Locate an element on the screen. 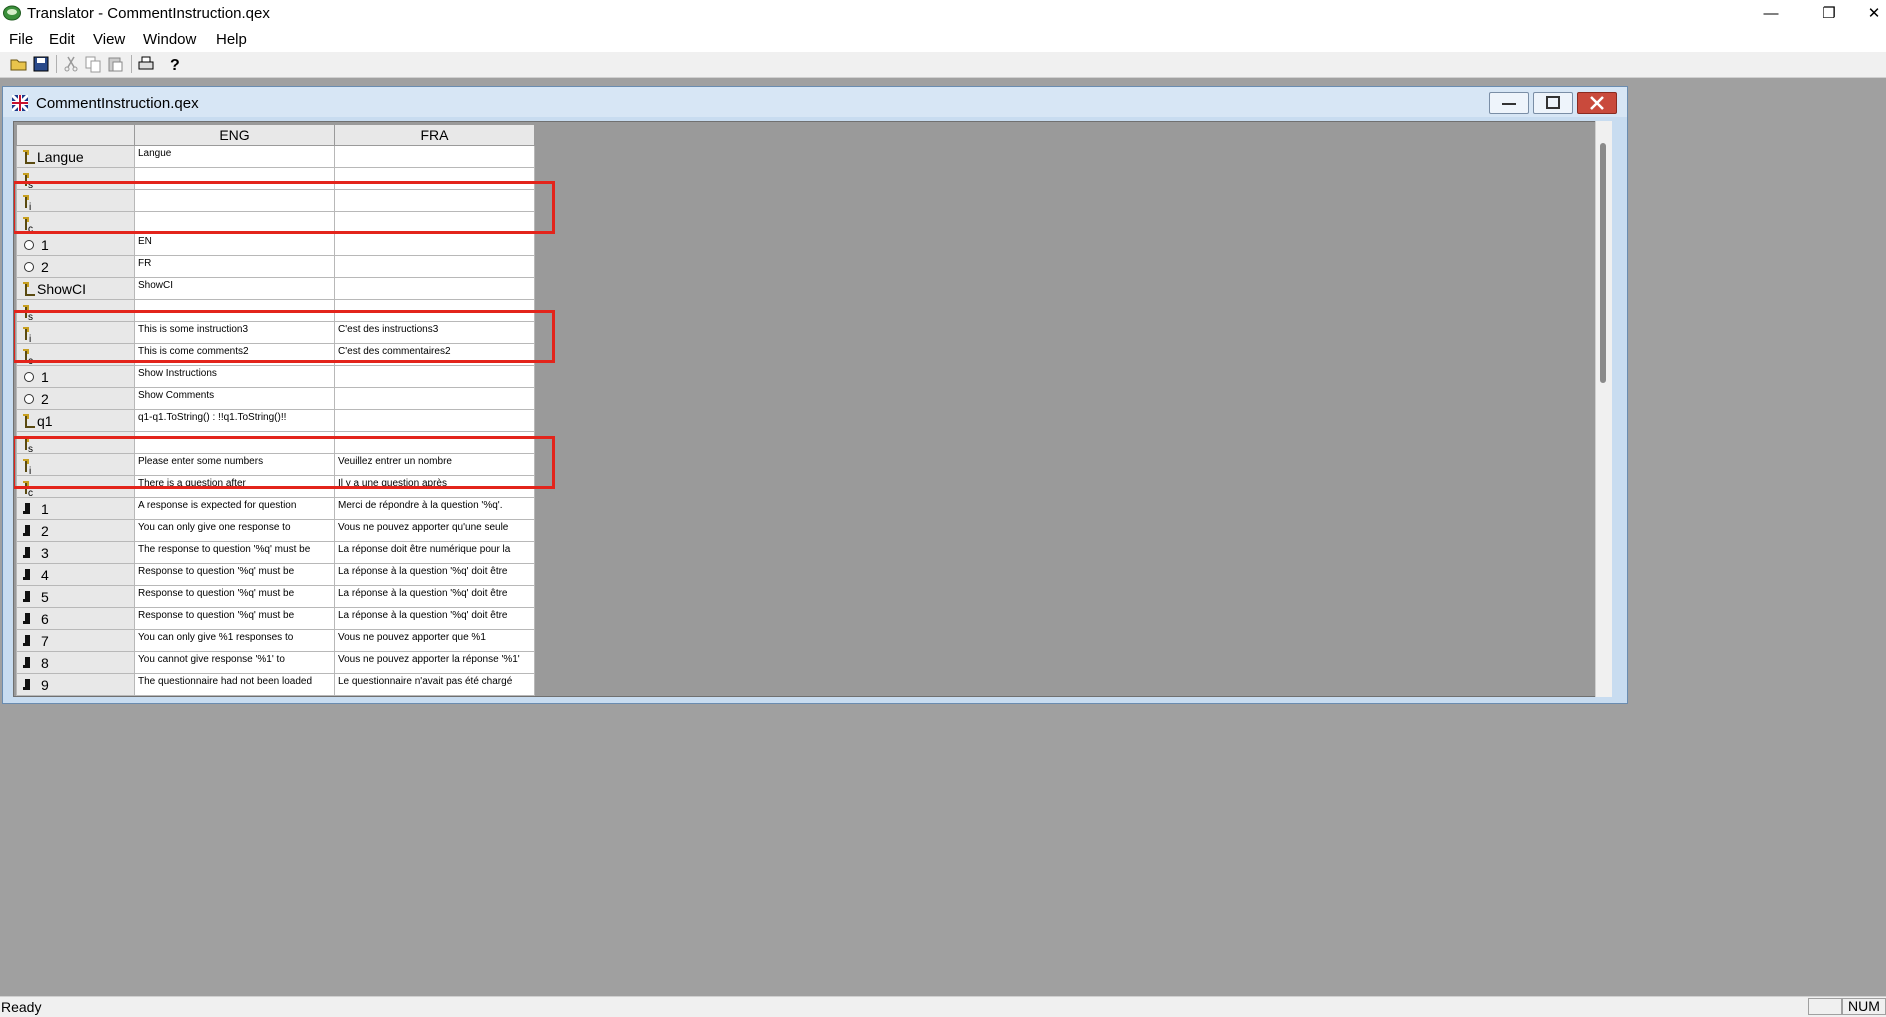  row-header: 5 is located at coordinates (75, 596).